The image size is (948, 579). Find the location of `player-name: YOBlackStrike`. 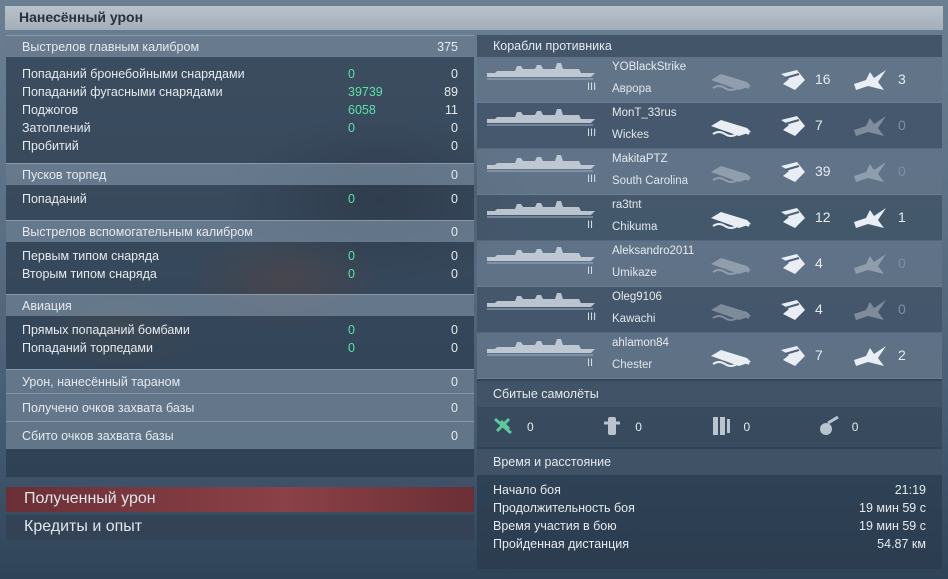

player-name: YOBlackStrike is located at coordinates (649, 67).